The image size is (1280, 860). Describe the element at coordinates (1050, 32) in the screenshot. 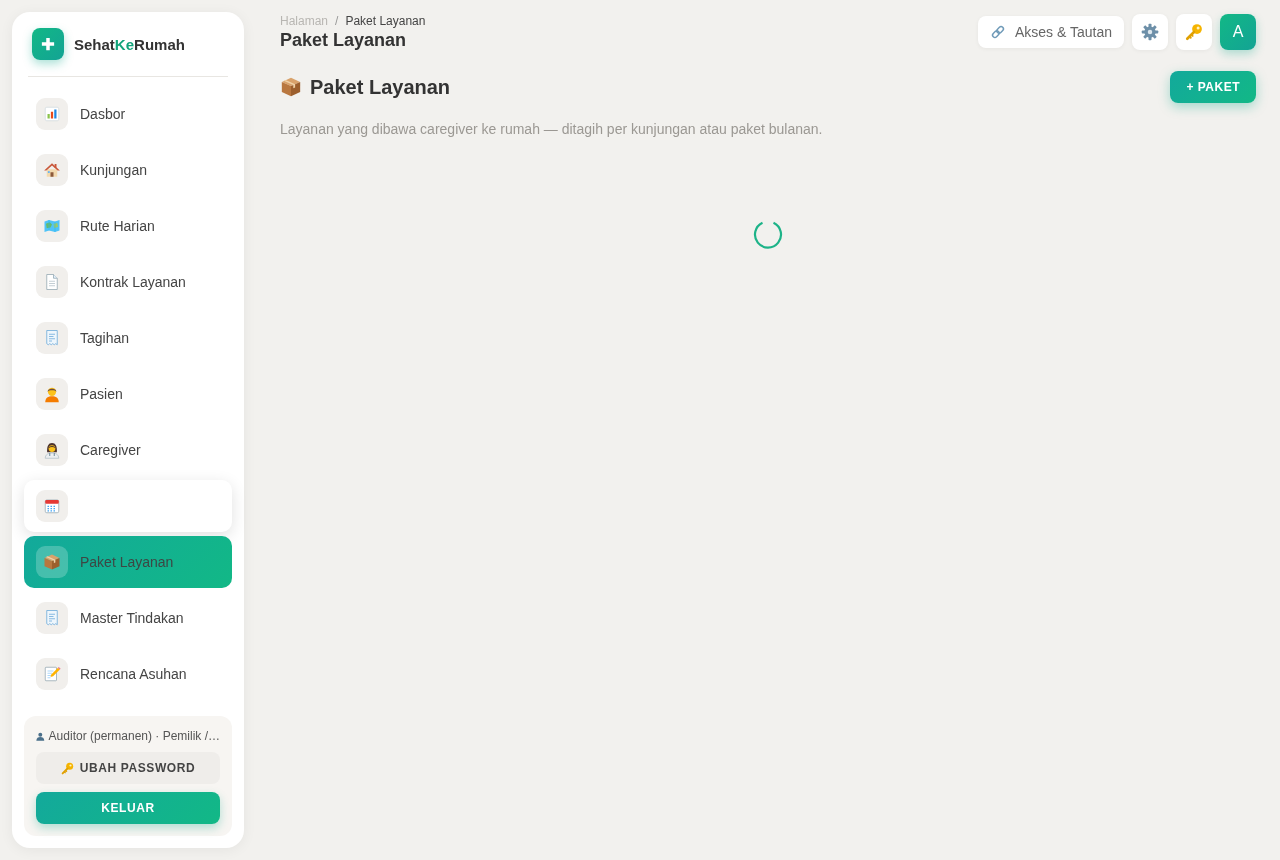

I see `access-links-button: Akses & Tautan` at that location.